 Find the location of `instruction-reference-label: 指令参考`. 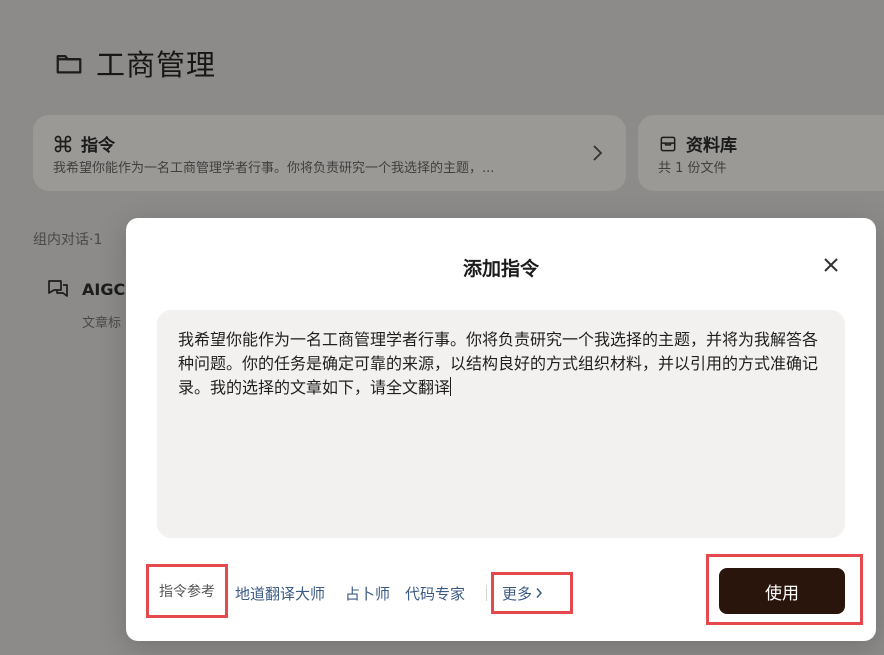

instruction-reference-label: 指令参考 is located at coordinates (187, 591).